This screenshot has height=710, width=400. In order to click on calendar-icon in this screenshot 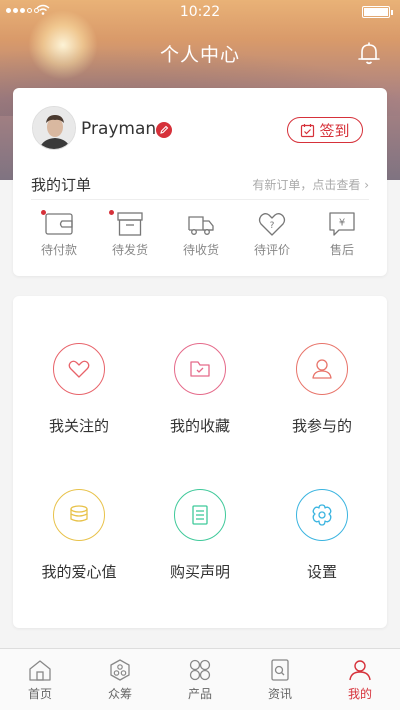, I will do `click(308, 130)`.